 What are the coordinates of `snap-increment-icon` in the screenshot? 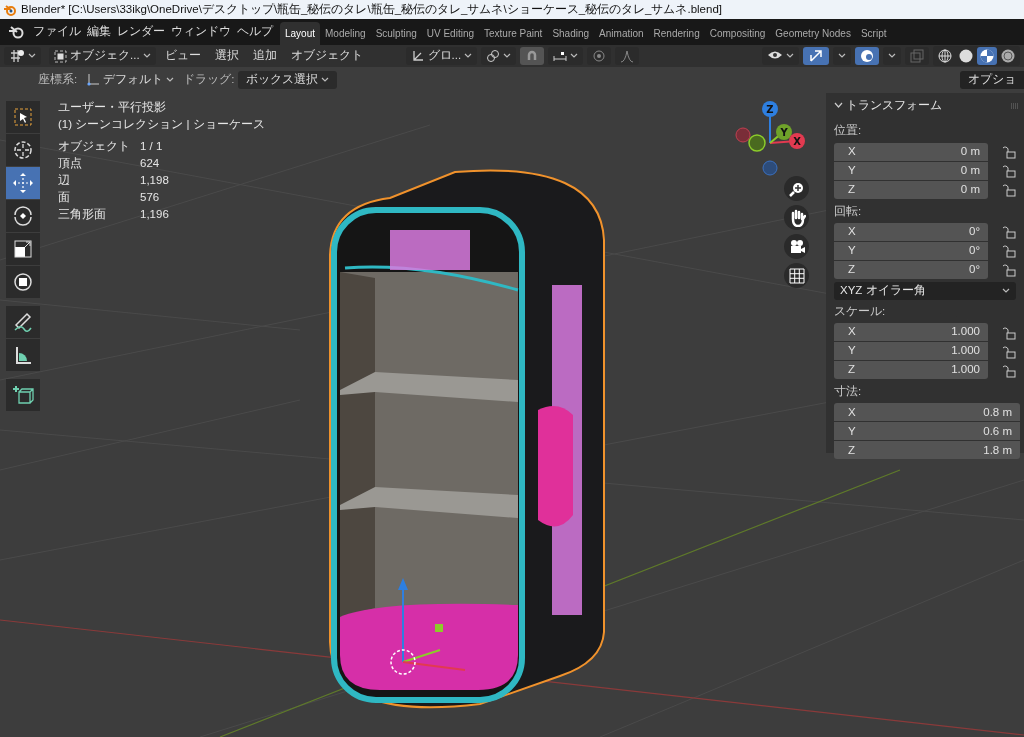 It's located at (560, 56).